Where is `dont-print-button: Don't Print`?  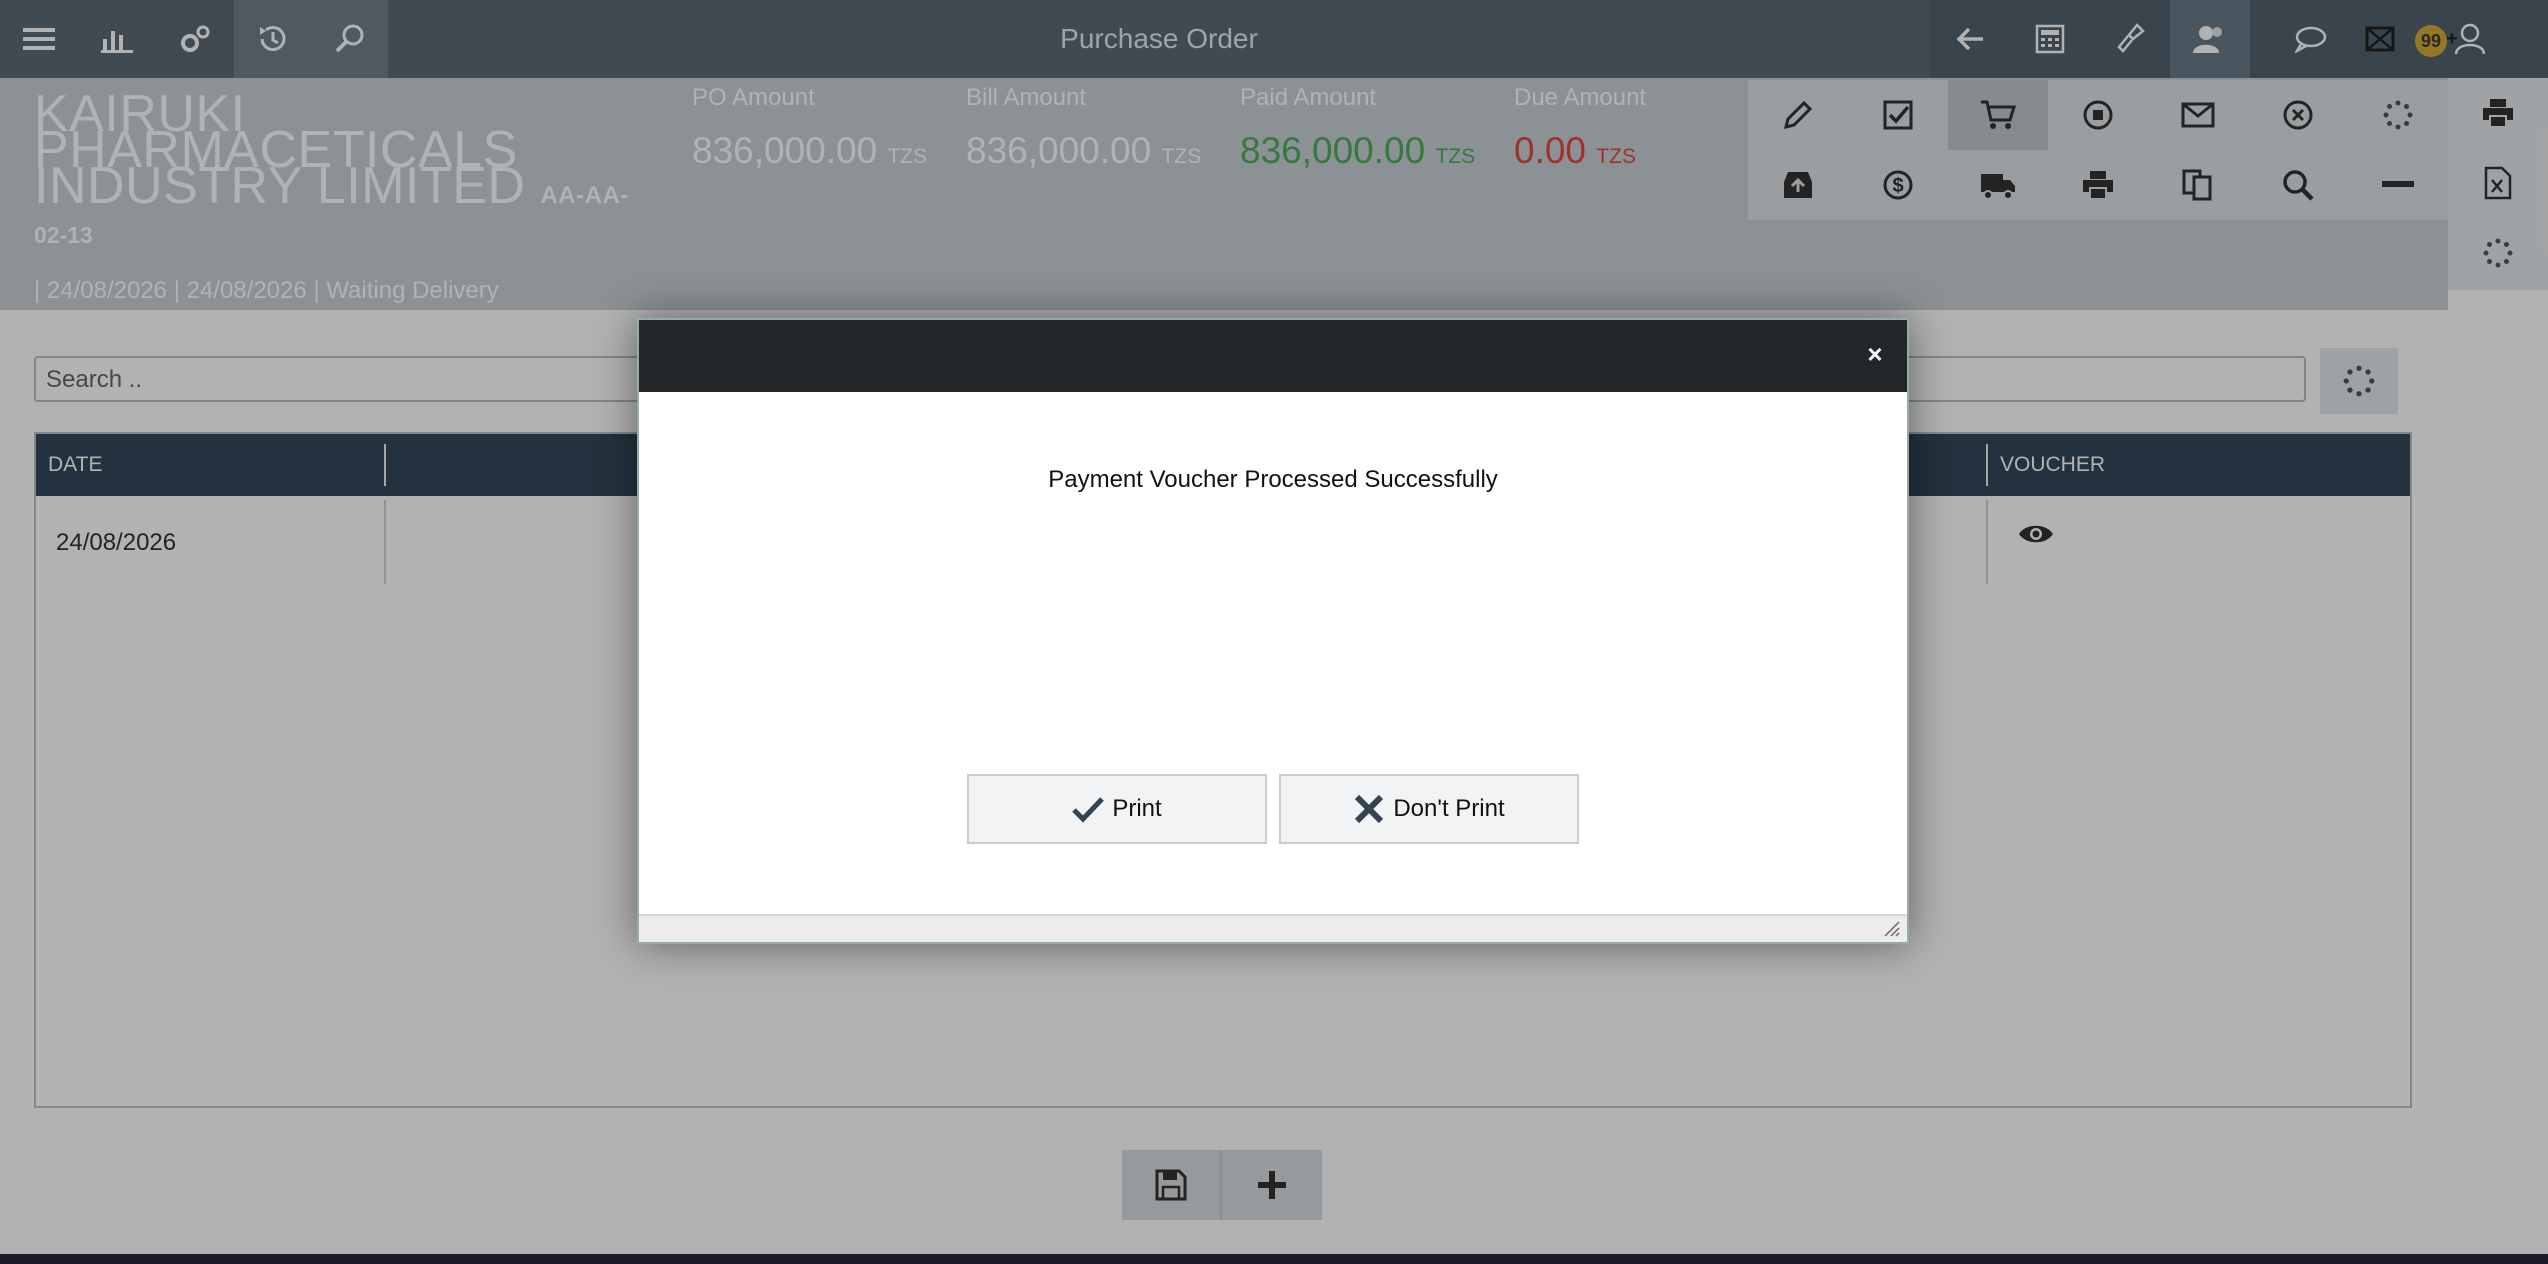 dont-print-button: Don't Print is located at coordinates (1429, 809).